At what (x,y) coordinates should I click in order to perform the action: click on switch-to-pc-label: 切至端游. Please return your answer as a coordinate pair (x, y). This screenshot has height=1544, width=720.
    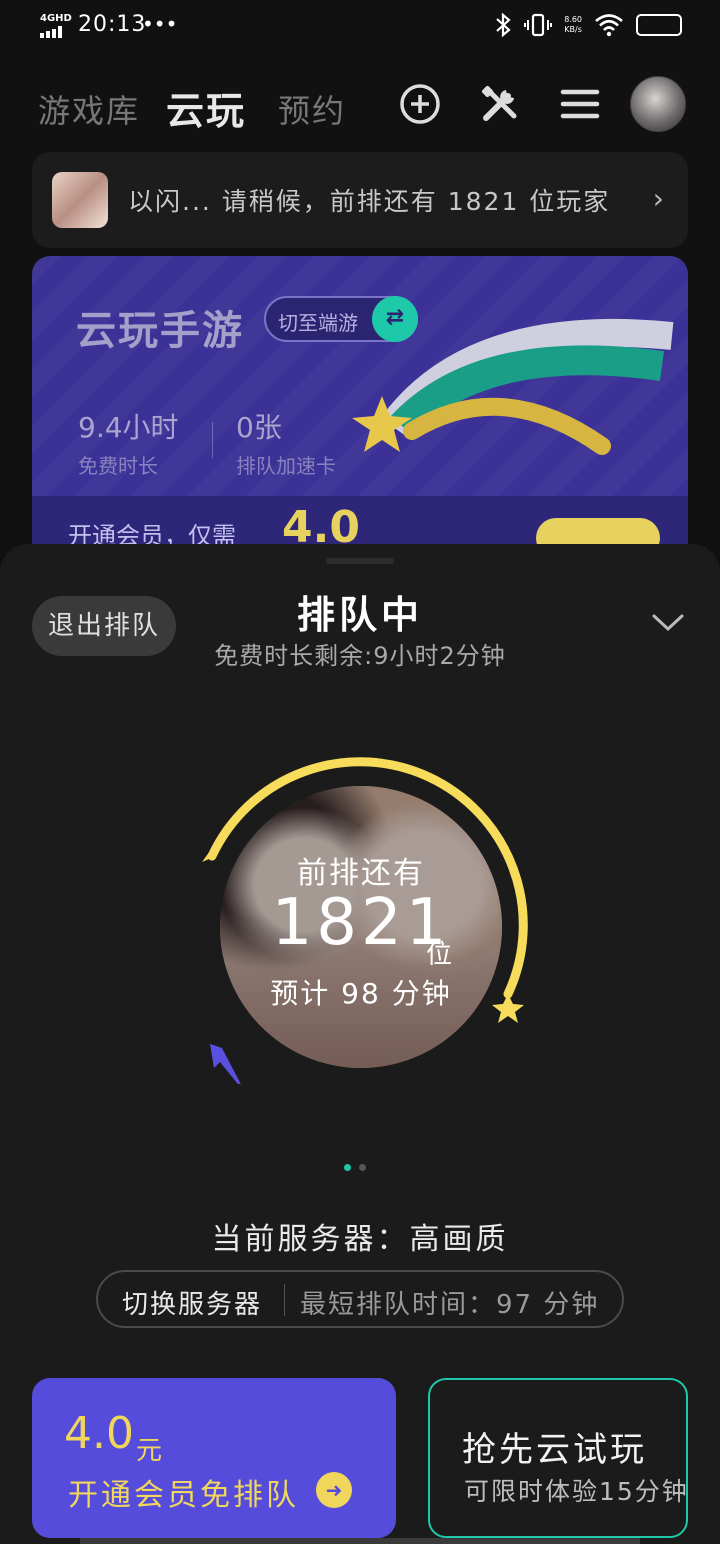
    Looking at the image, I should click on (318, 323).